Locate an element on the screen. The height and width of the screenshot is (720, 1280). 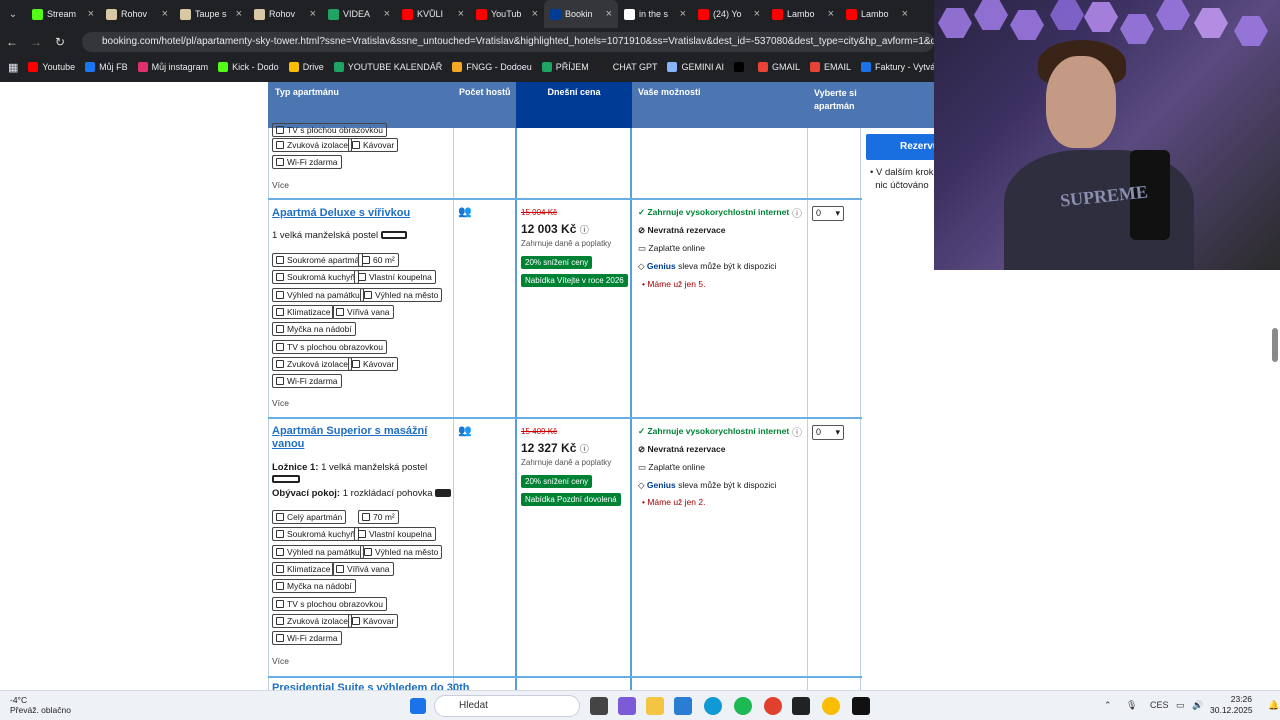
bookmark-item: FNGG - Dodoeu is located at coordinates (492, 67).